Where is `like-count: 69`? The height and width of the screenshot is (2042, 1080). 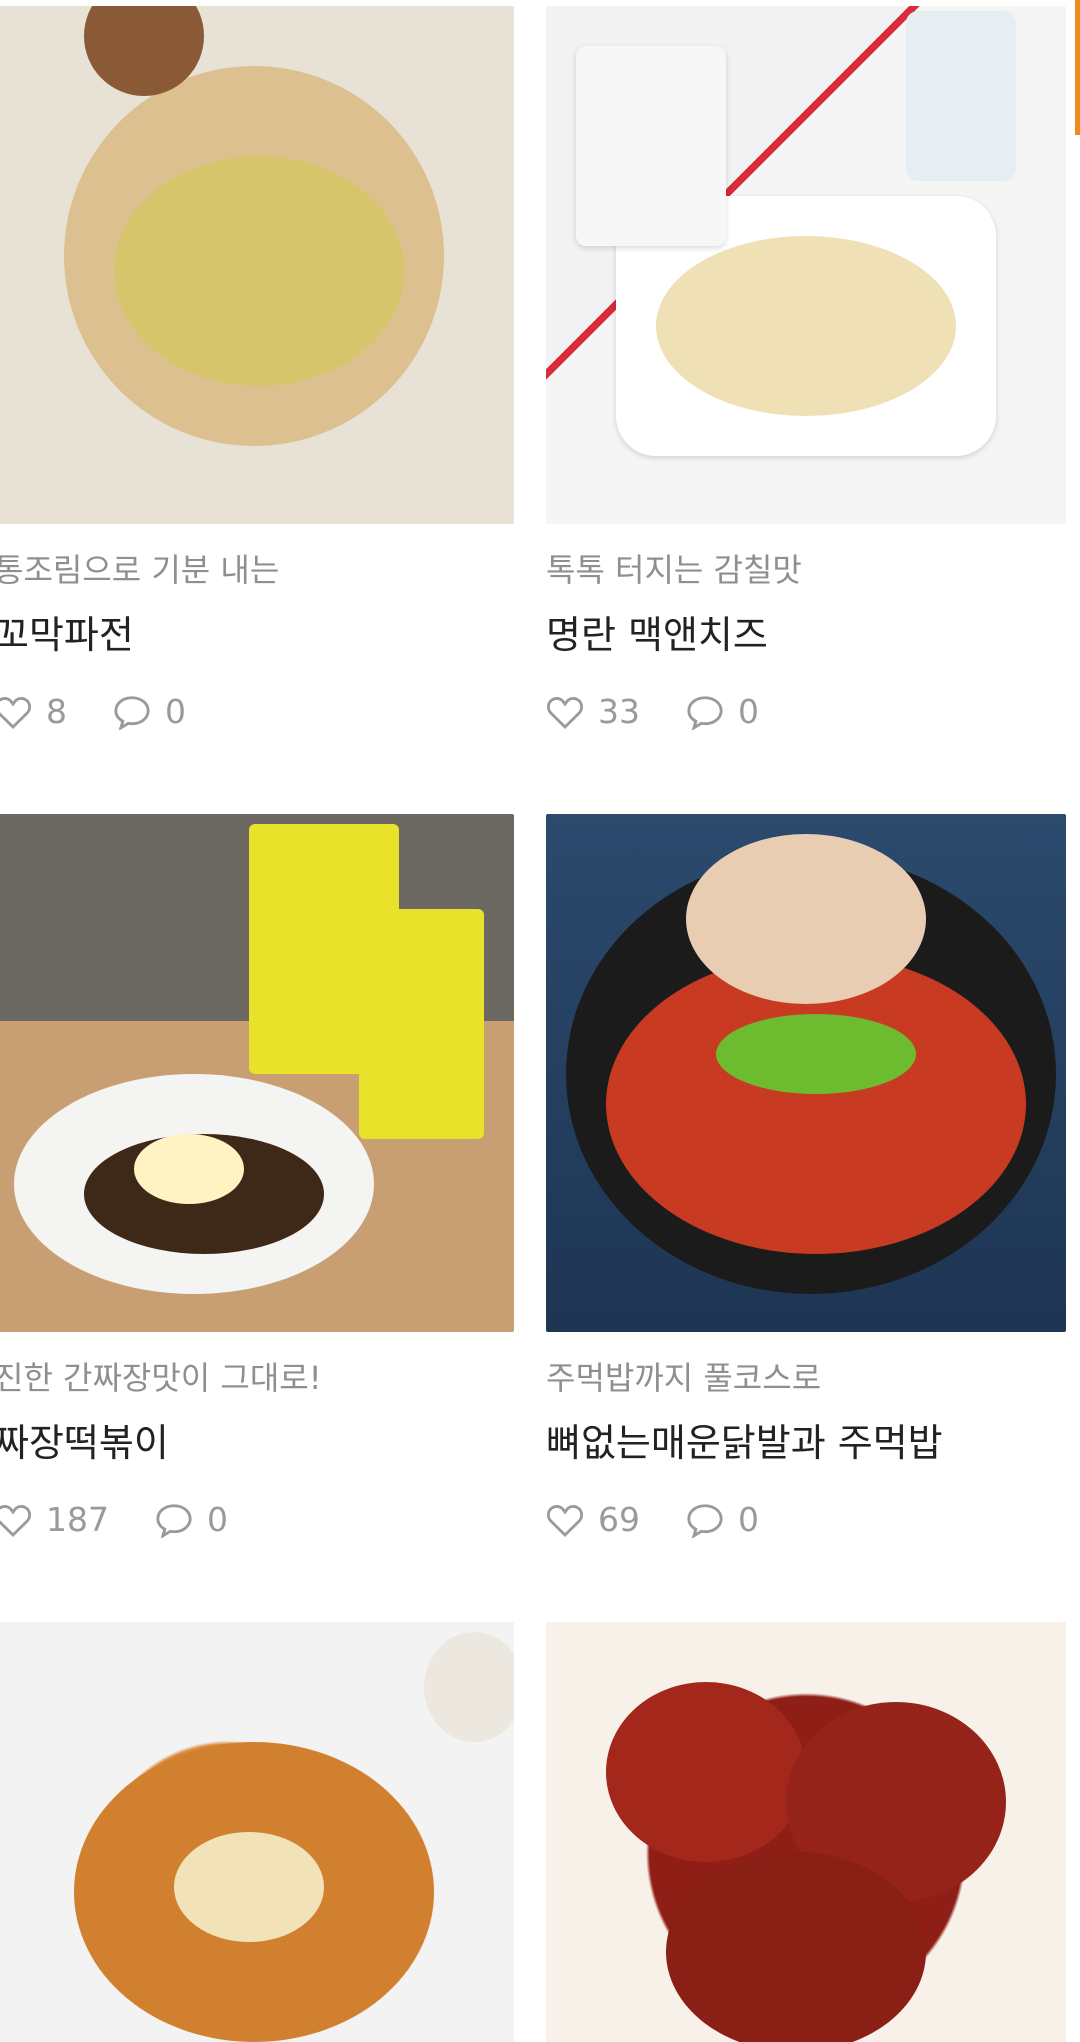
like-count: 69 is located at coordinates (619, 1519).